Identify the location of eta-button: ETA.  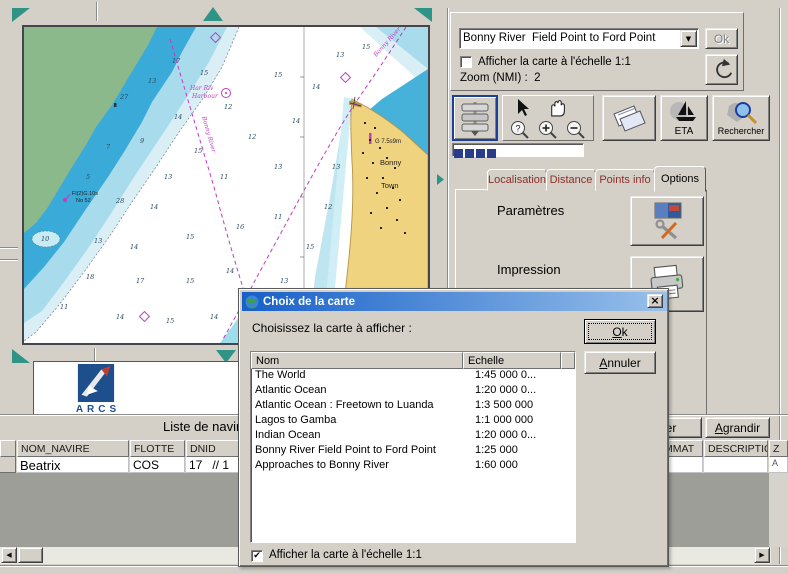
(684, 118).